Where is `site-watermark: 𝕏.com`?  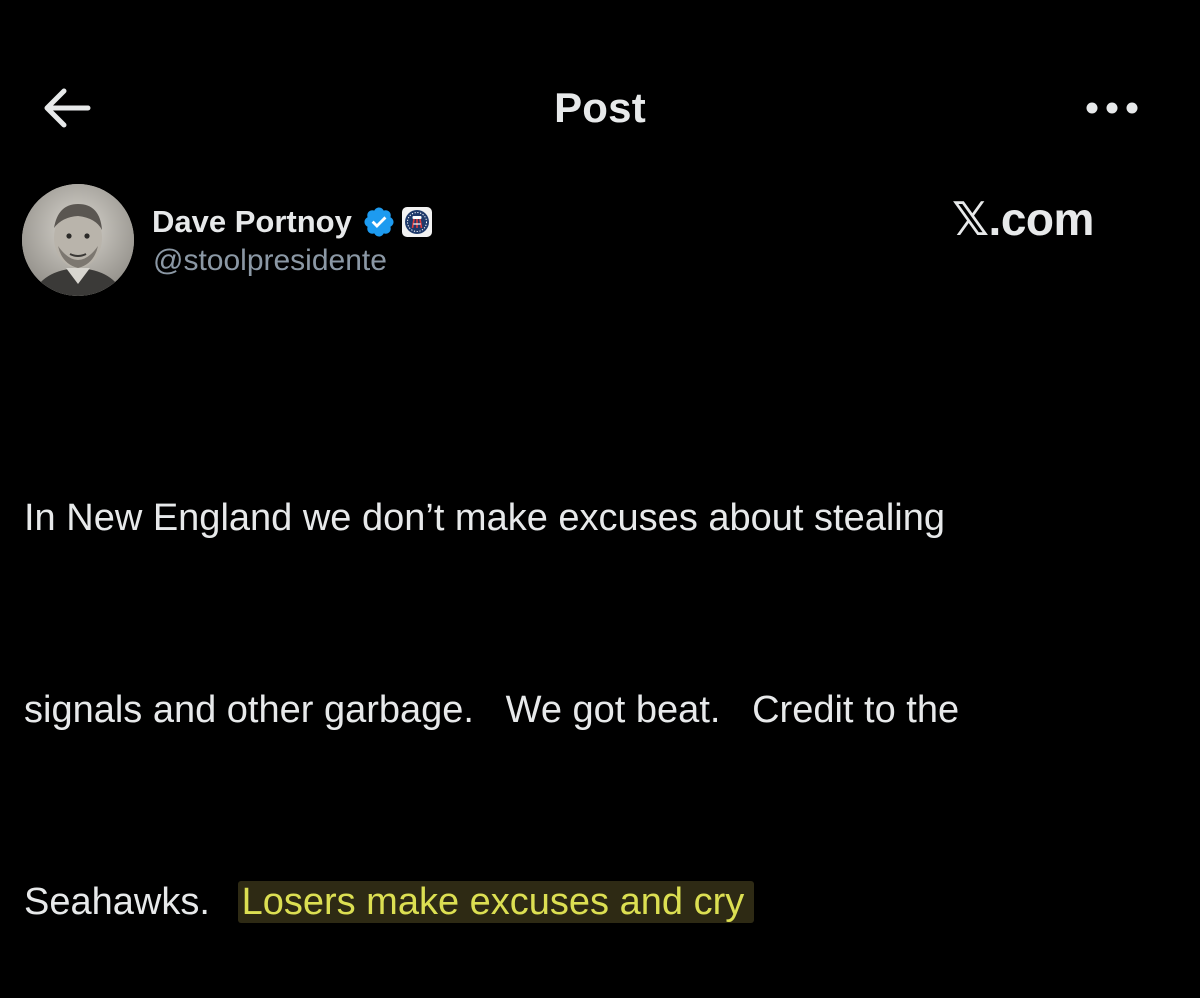
site-watermark: 𝕏.com is located at coordinates (1023, 219).